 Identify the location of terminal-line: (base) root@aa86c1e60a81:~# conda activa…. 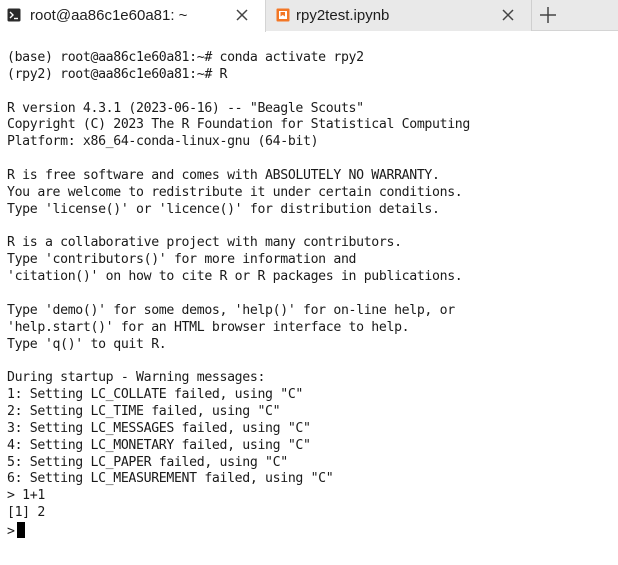
(185, 57).